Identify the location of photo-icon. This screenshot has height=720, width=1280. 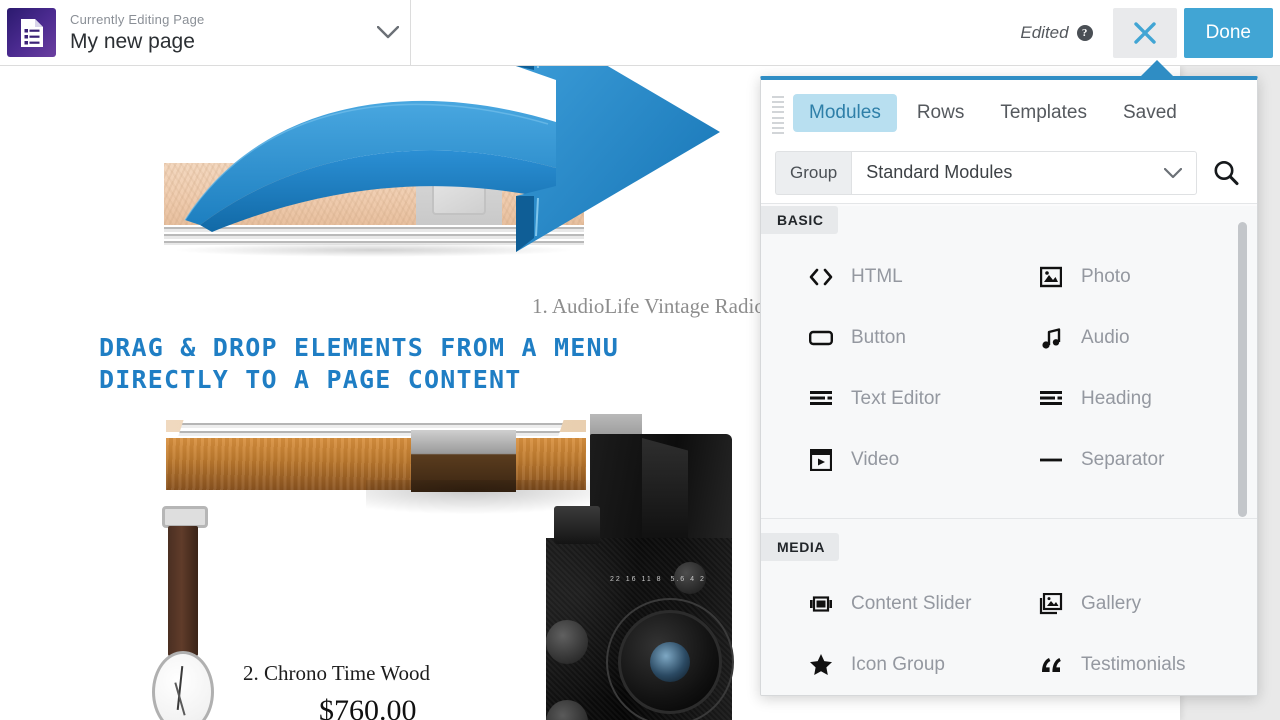
(1051, 277).